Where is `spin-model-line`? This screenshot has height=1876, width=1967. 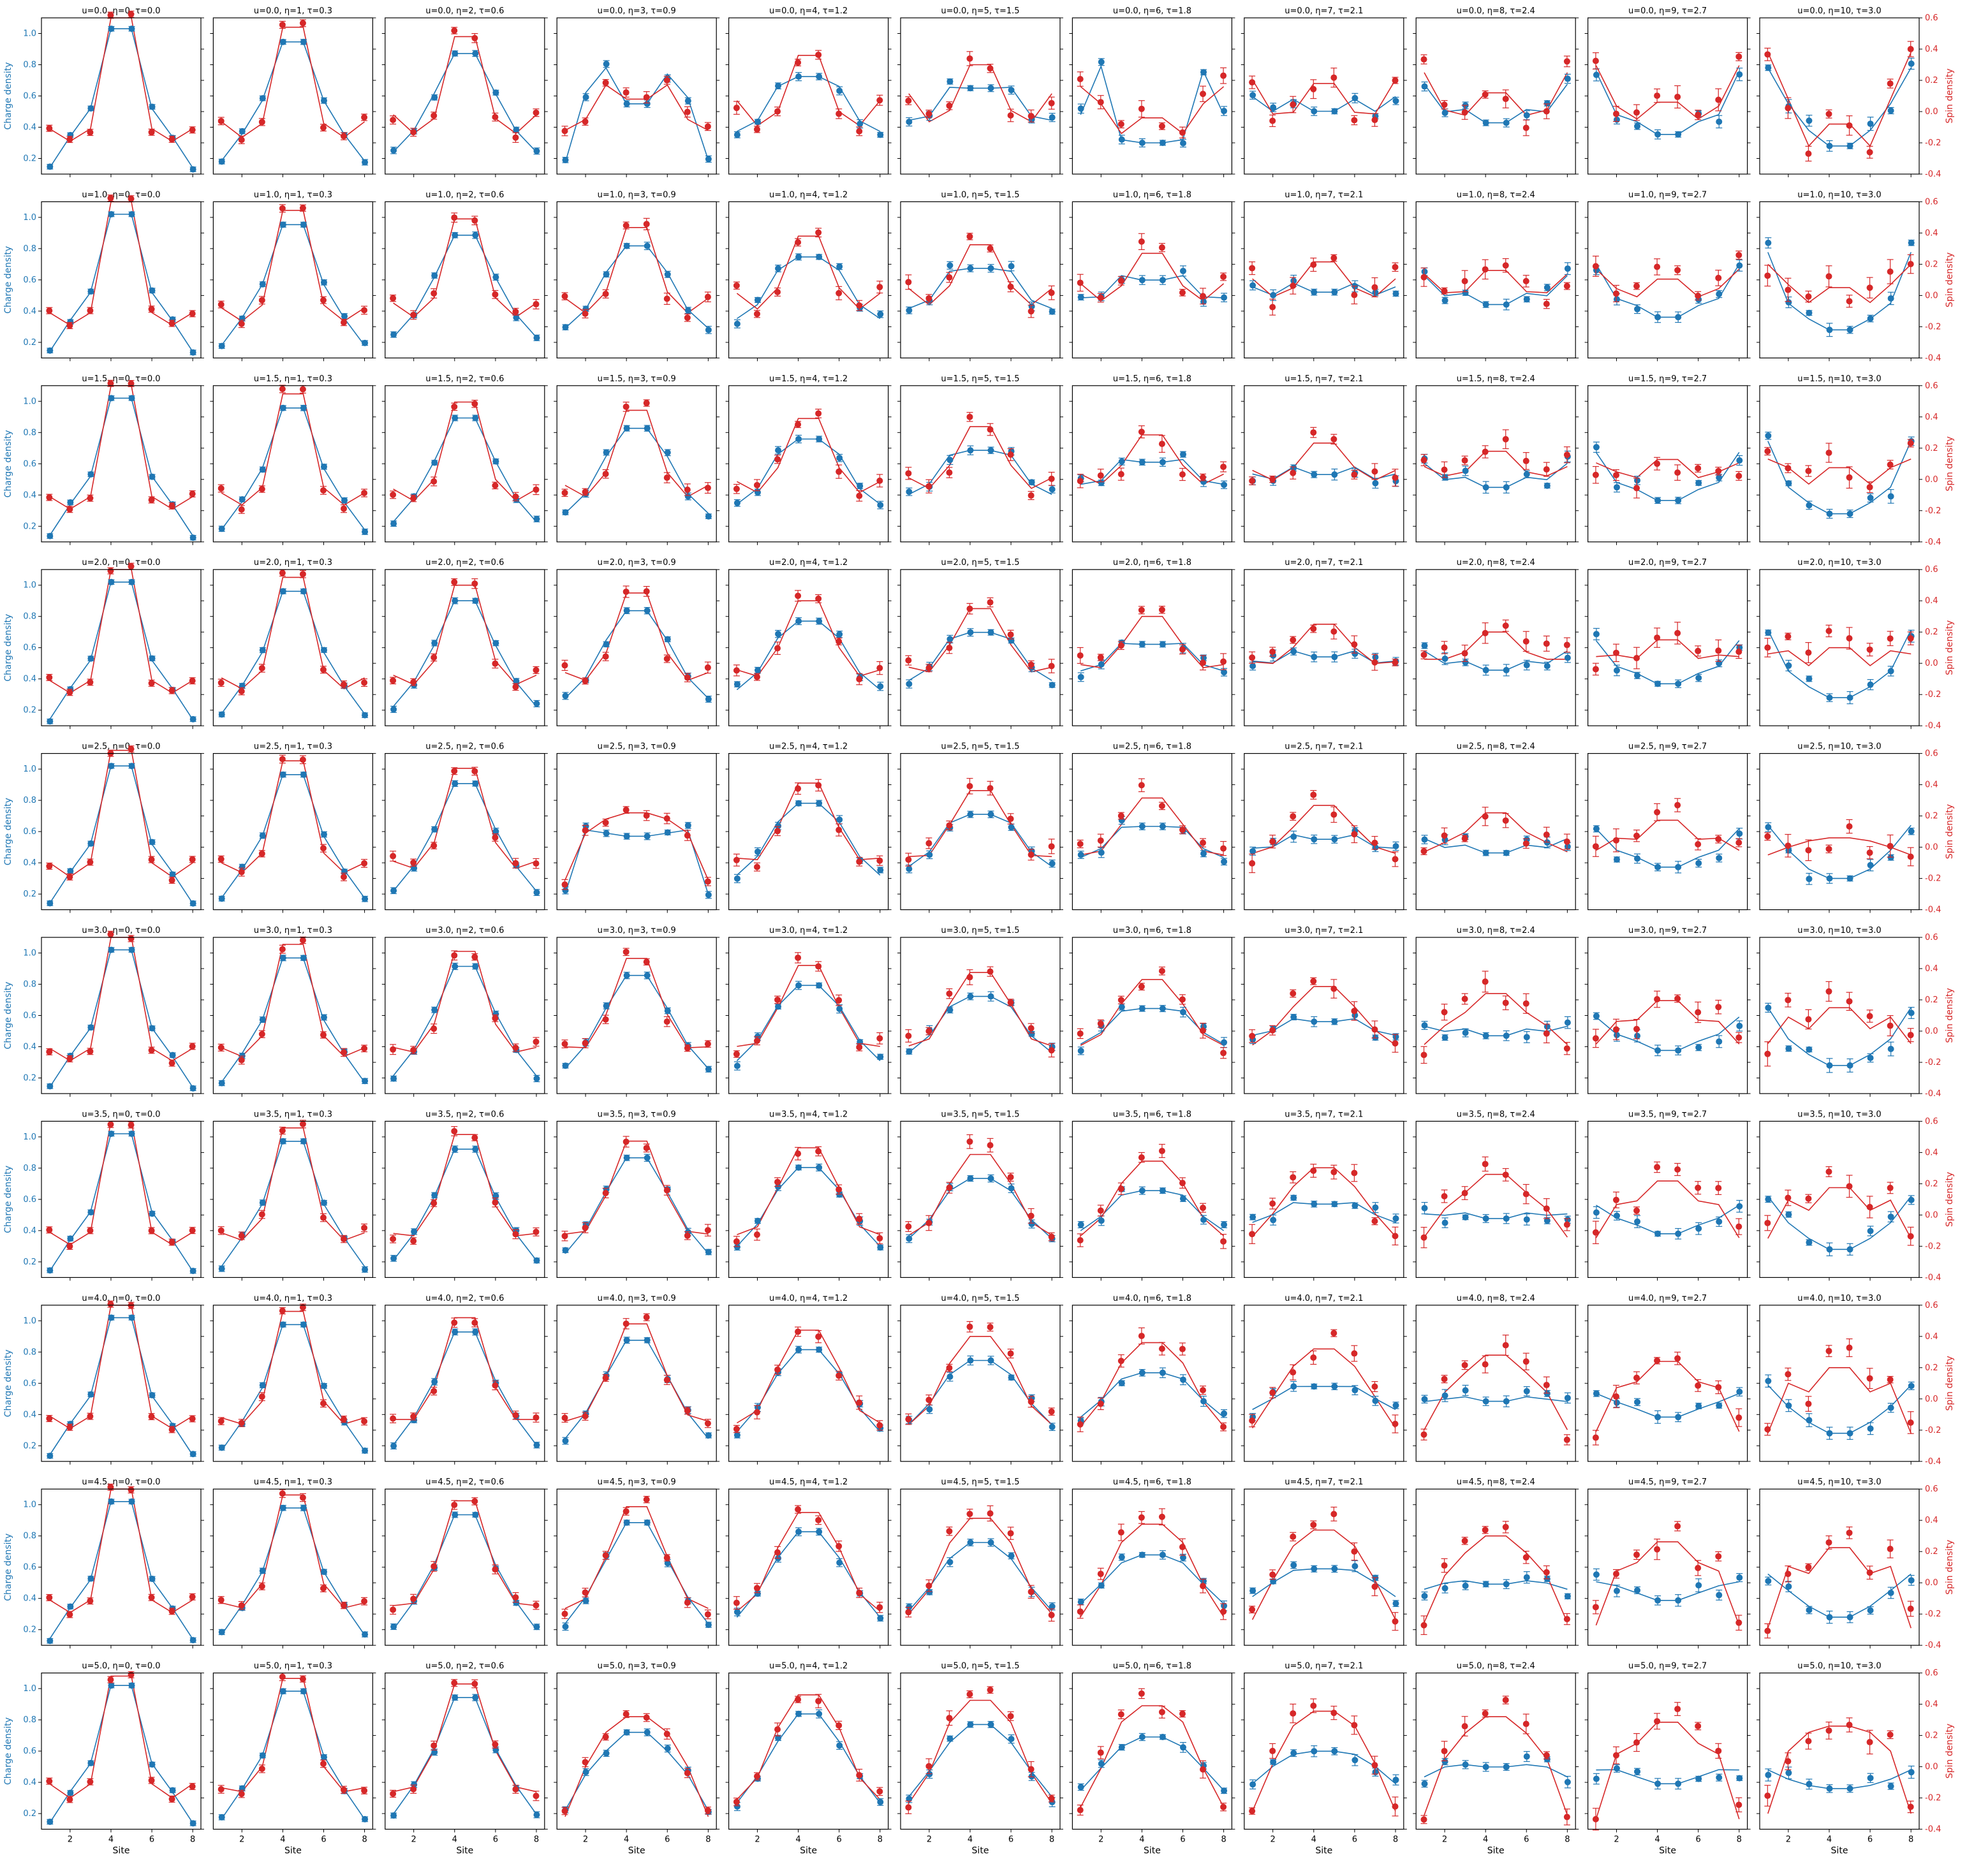
spin-model-line is located at coordinates (293, 449).